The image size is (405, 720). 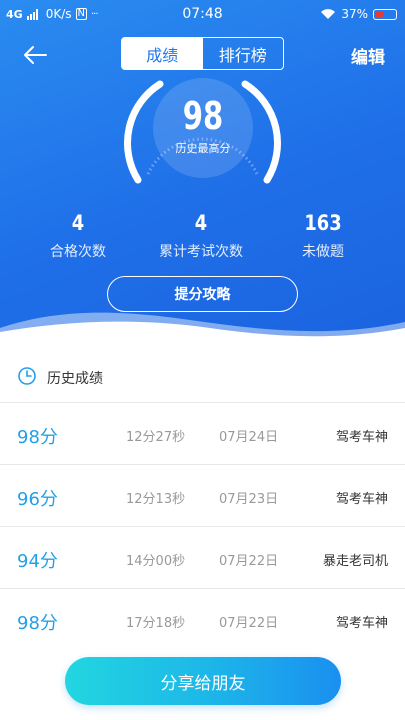 I want to click on history-row: 98分 12分27秒 07月24日 驾考车神, so click(x=202, y=433).